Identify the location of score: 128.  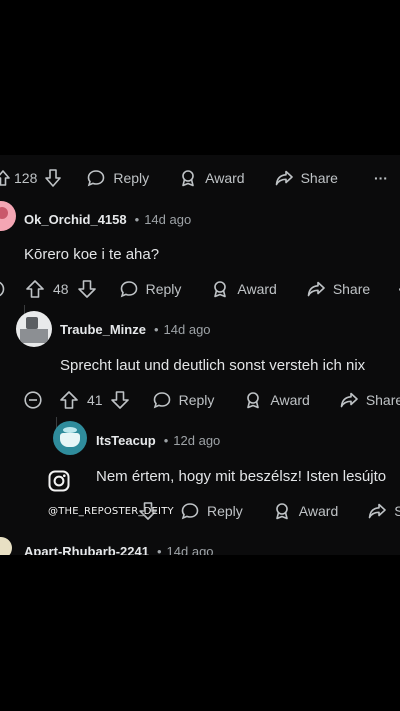
(26, 178).